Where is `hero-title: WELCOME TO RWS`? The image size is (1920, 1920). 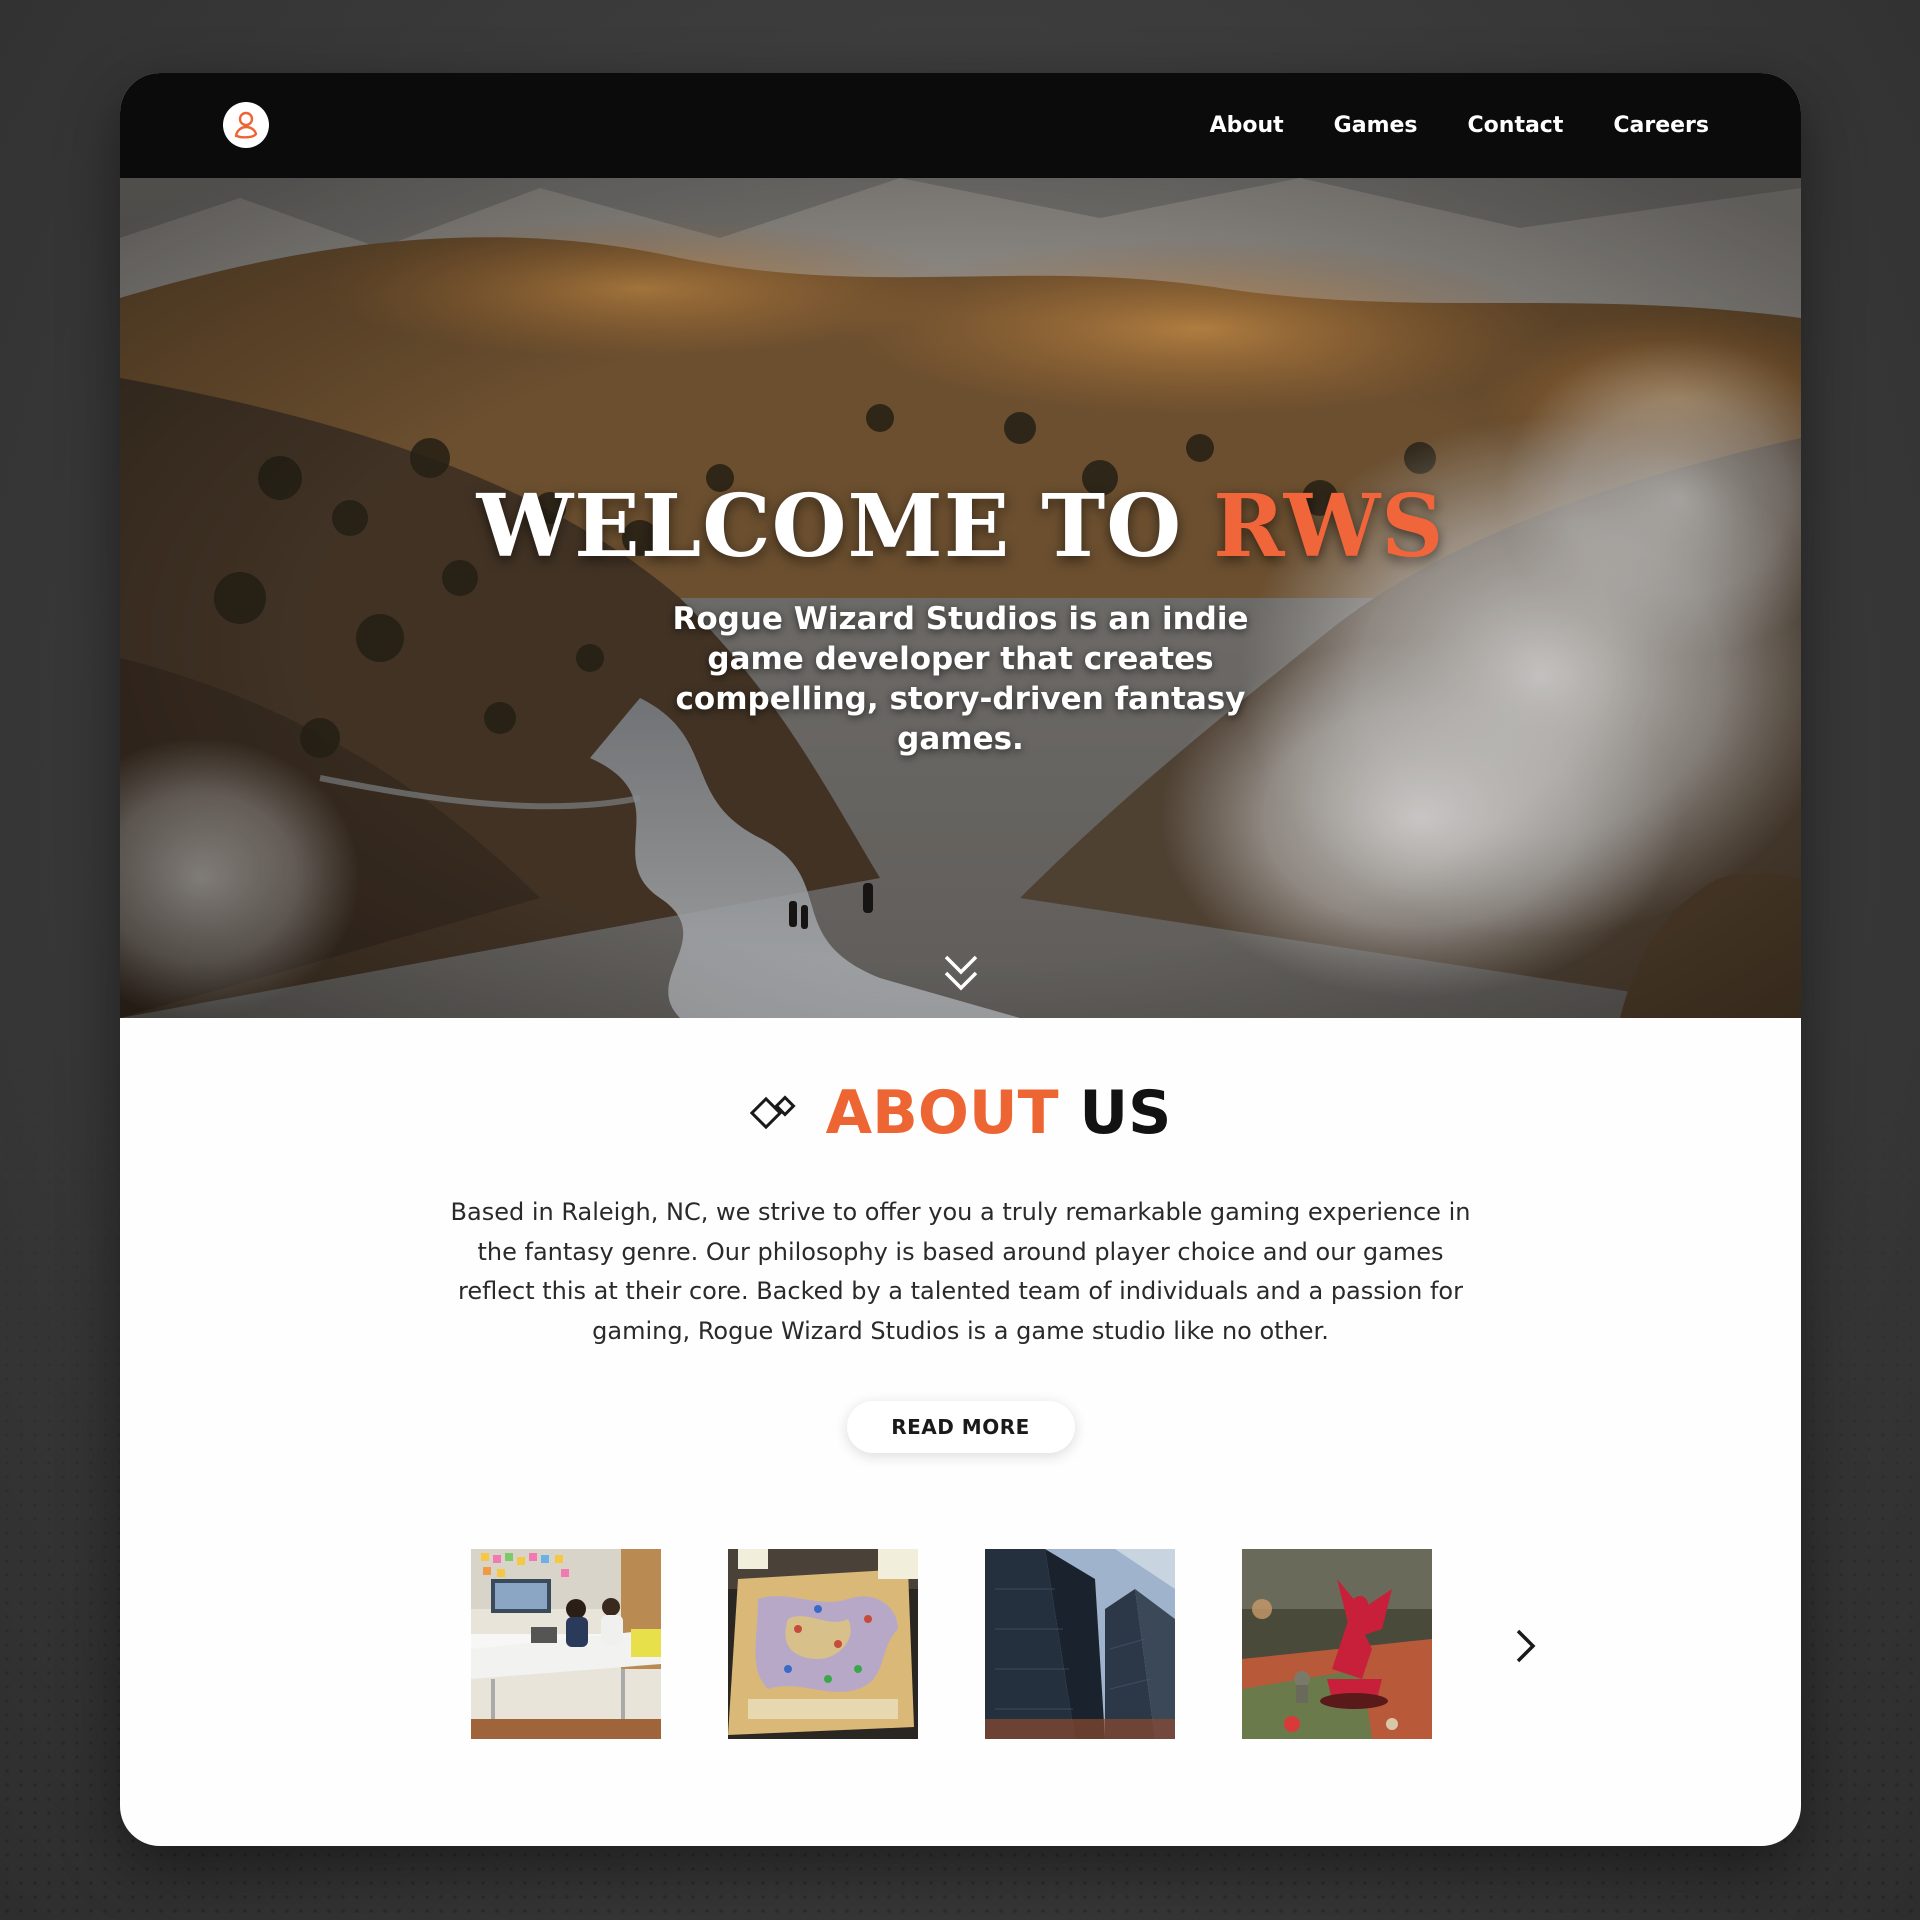
hero-title: WELCOME TO RWS is located at coordinates (960, 526).